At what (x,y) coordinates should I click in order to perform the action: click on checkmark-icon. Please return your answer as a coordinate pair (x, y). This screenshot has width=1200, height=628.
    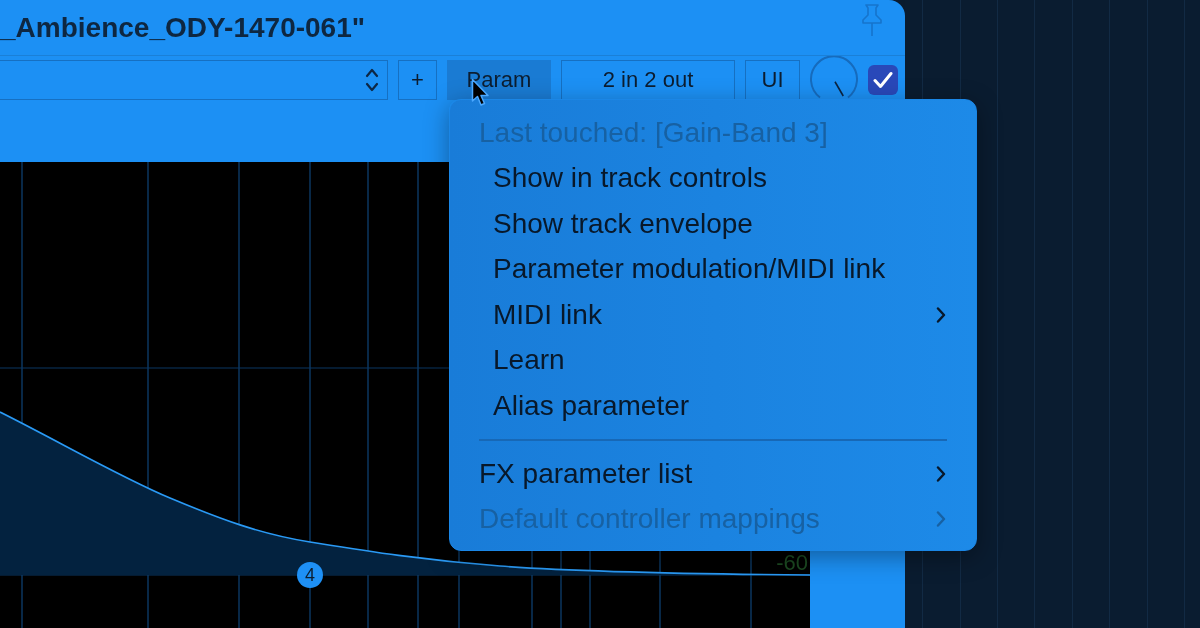
    Looking at the image, I should click on (883, 80).